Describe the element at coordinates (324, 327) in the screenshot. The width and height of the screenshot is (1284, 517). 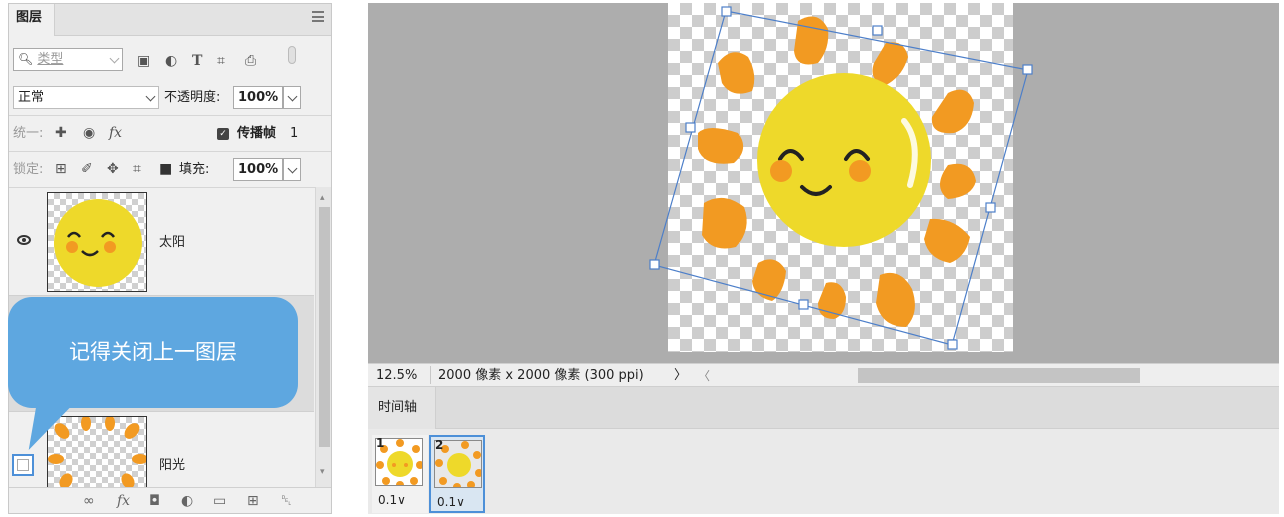
I see `scrollbar-thumb` at that location.